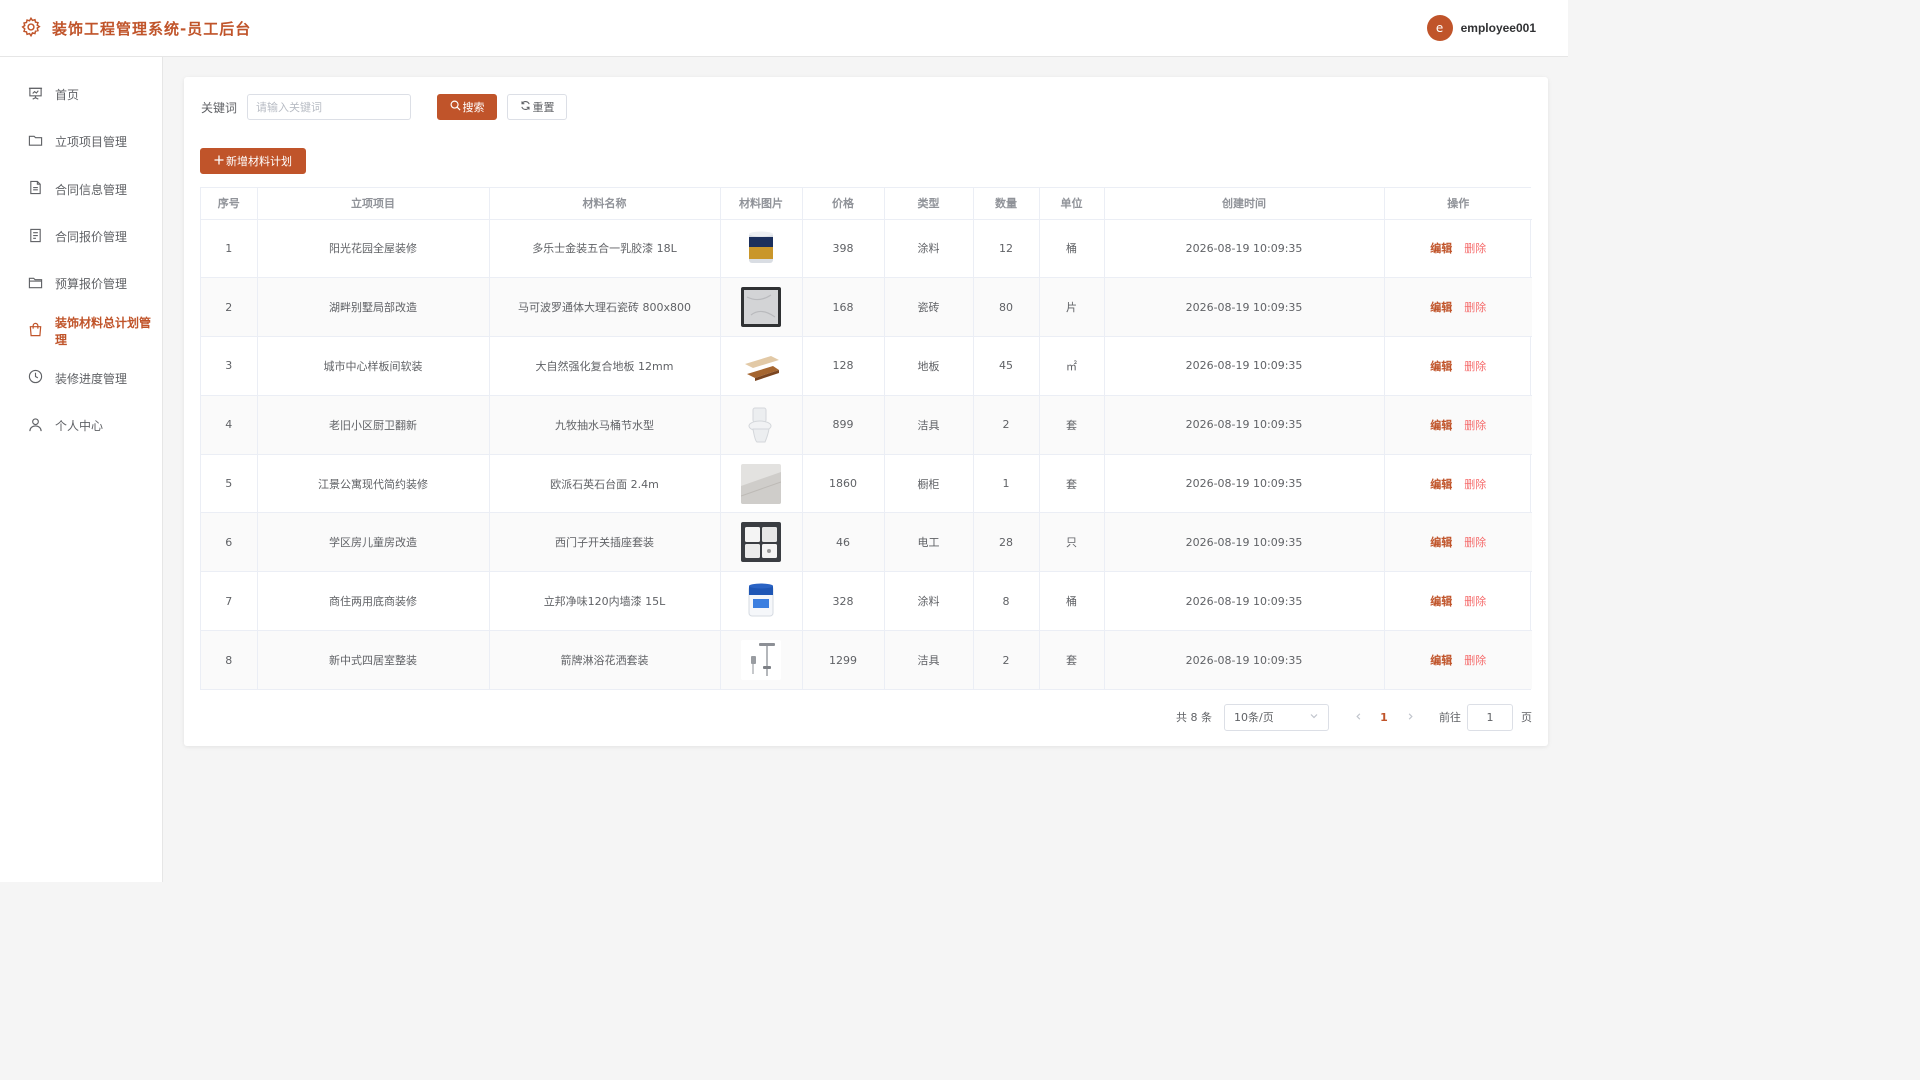 This screenshot has width=1920, height=1080. Describe the element at coordinates (929, 307) in the screenshot. I see `cell-type: 瓷砖` at that location.